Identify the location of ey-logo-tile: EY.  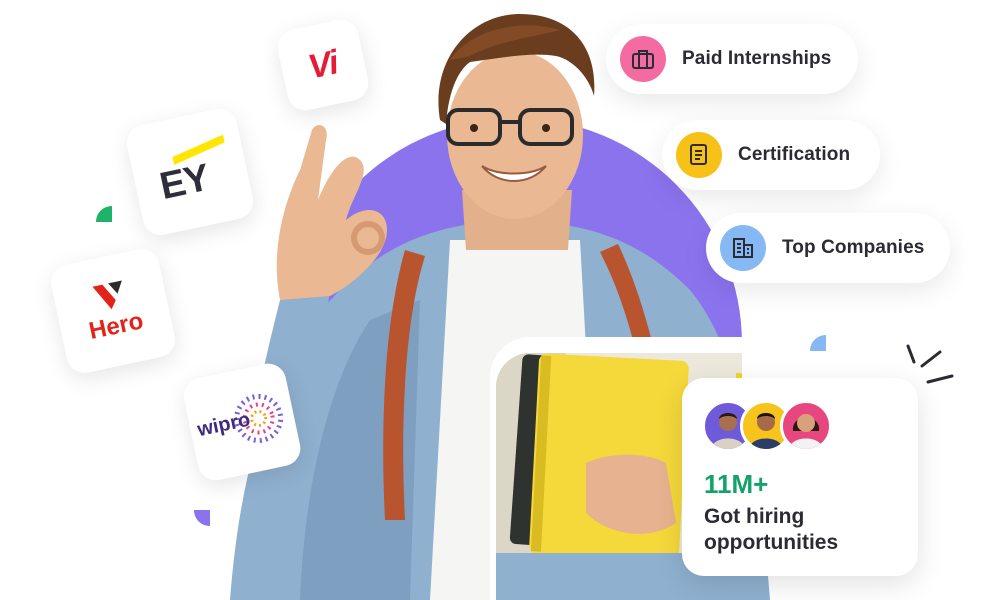
(190, 172).